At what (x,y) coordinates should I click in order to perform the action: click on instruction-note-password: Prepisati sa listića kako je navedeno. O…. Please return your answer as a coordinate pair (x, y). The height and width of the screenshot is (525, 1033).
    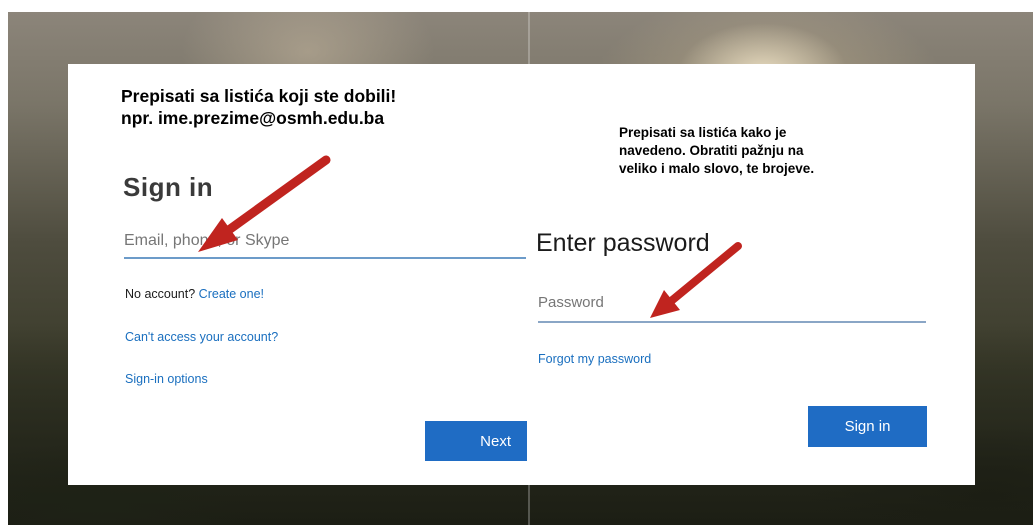
    Looking at the image, I should click on (717, 150).